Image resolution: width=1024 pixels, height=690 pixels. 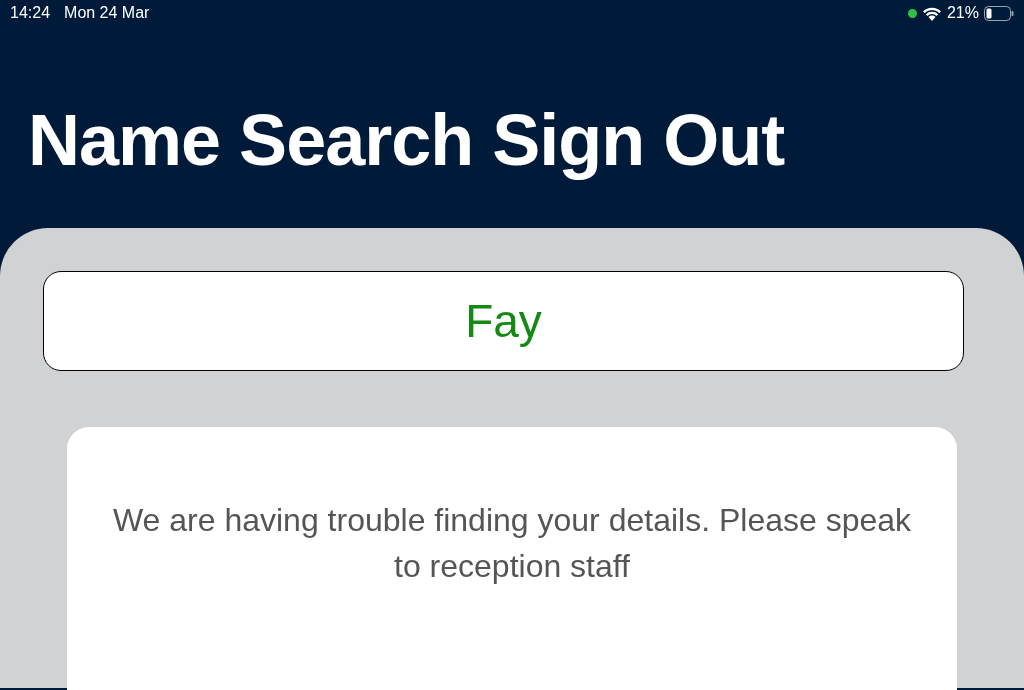 What do you see at coordinates (30, 13) in the screenshot?
I see `status-time: 14:24` at bounding box center [30, 13].